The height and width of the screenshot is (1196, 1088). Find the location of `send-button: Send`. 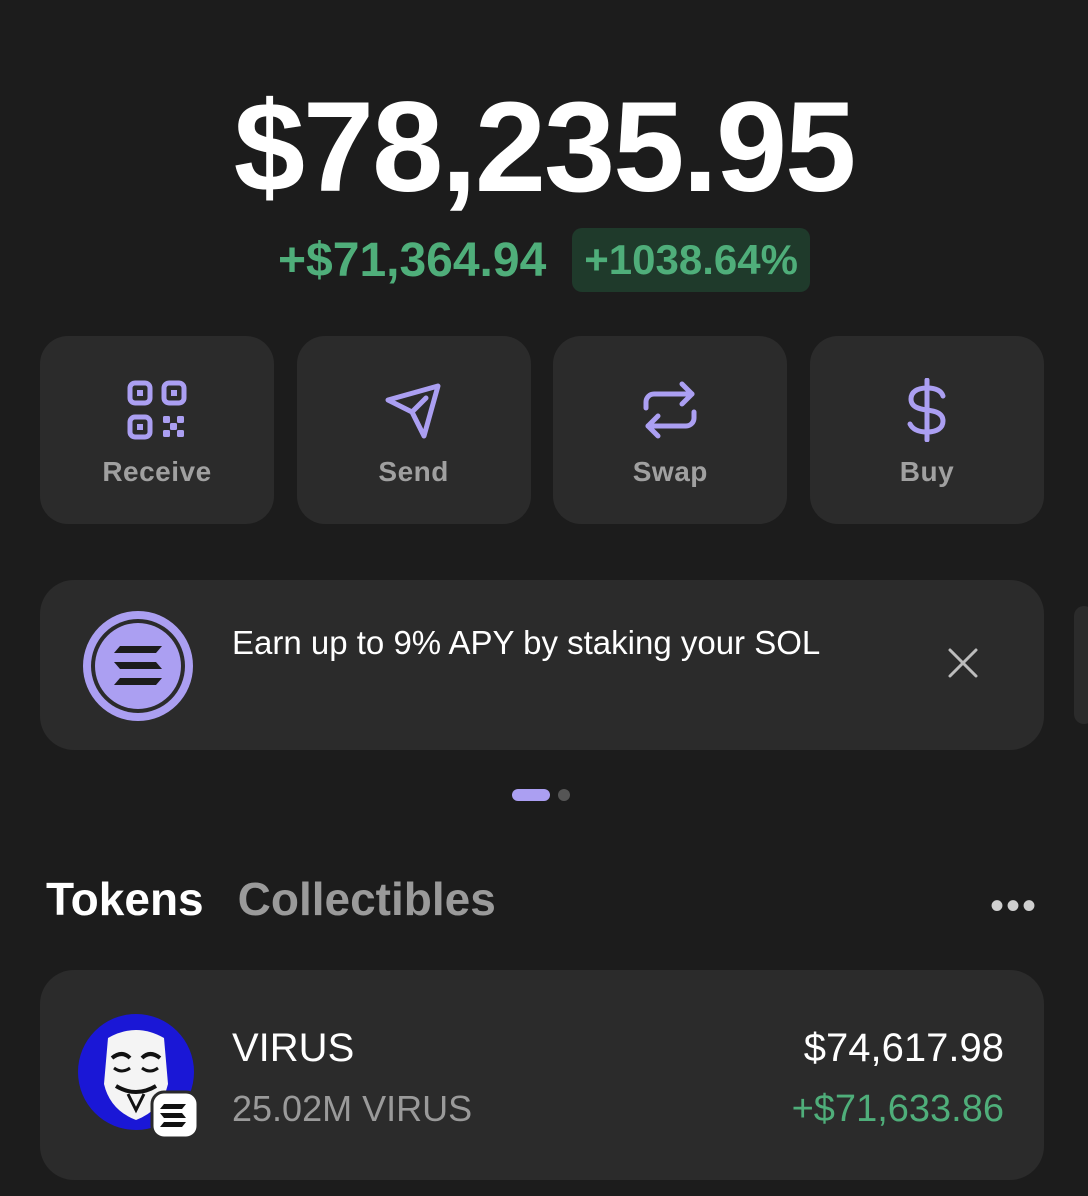

send-button: Send is located at coordinates (413, 430).